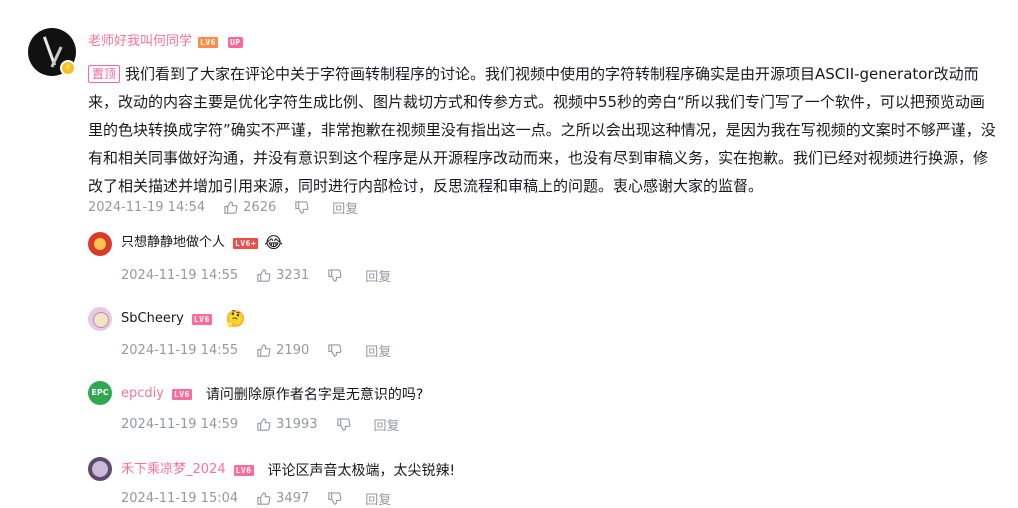 This screenshot has width=1018, height=508. What do you see at coordinates (100, 393) in the screenshot?
I see `reply-avatar: EPC` at bounding box center [100, 393].